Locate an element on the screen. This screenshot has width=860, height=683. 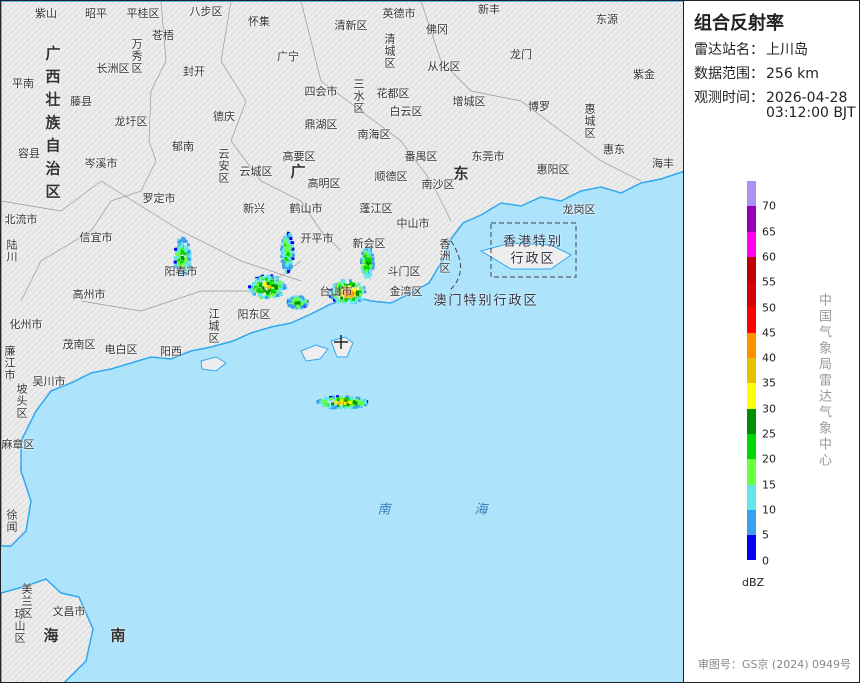
place-label: 惠东 is located at coordinates (614, 149).